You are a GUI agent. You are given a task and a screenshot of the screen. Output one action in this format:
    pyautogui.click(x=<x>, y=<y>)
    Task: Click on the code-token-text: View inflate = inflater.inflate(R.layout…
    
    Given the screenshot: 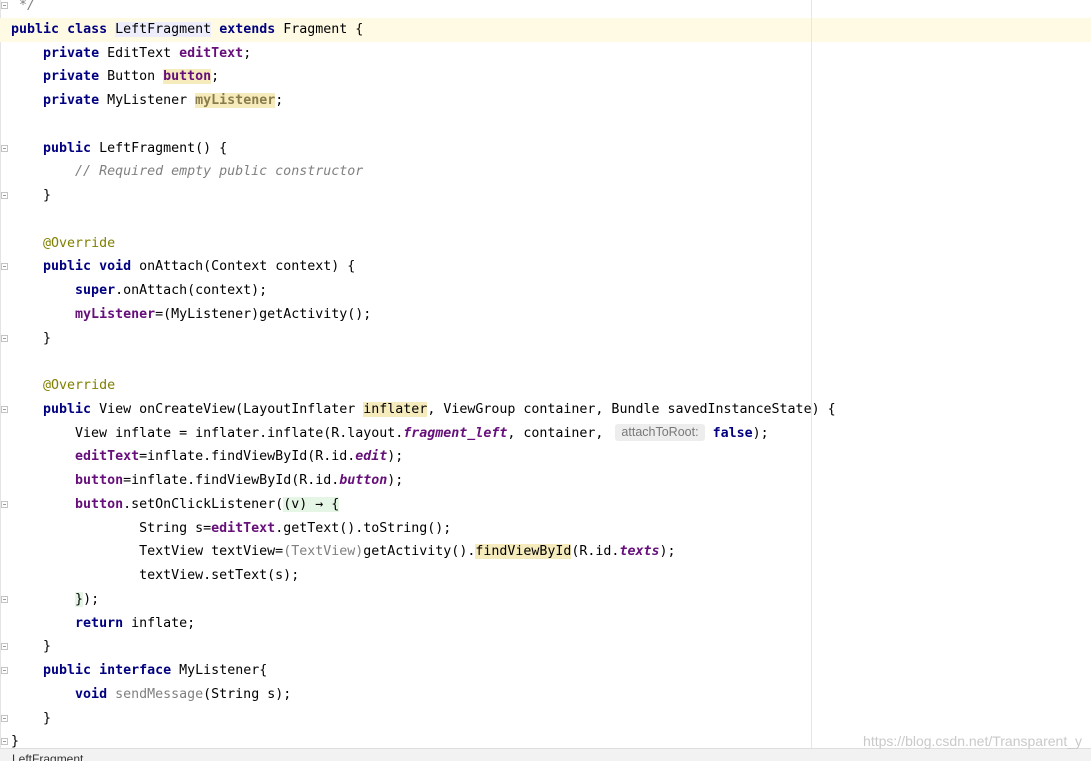 What is the action you would take?
    pyautogui.click(x=207, y=433)
    